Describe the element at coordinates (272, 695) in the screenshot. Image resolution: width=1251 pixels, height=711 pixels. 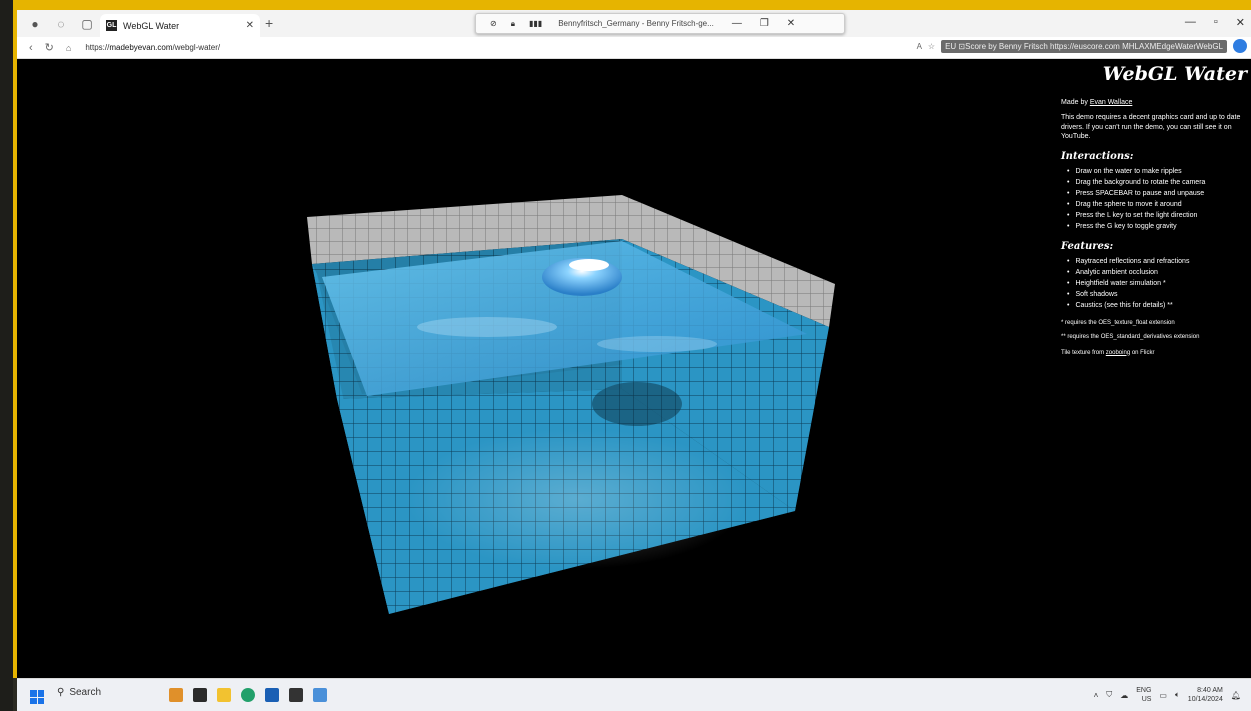
I see `store-icon` at that location.